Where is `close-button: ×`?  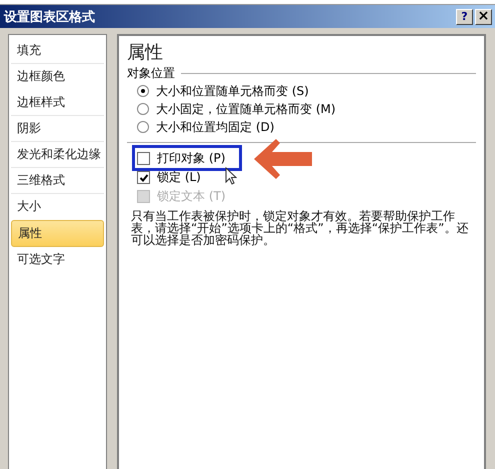 close-button: × is located at coordinates (483, 16).